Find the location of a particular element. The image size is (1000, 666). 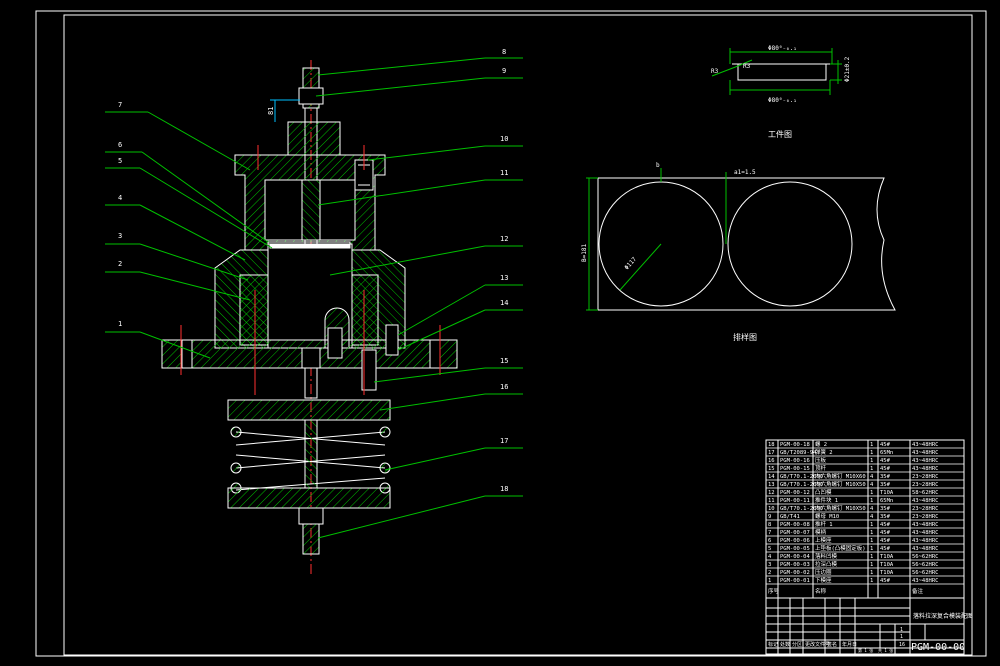

strip-dim-w: B=181 is located at coordinates (584, 253).